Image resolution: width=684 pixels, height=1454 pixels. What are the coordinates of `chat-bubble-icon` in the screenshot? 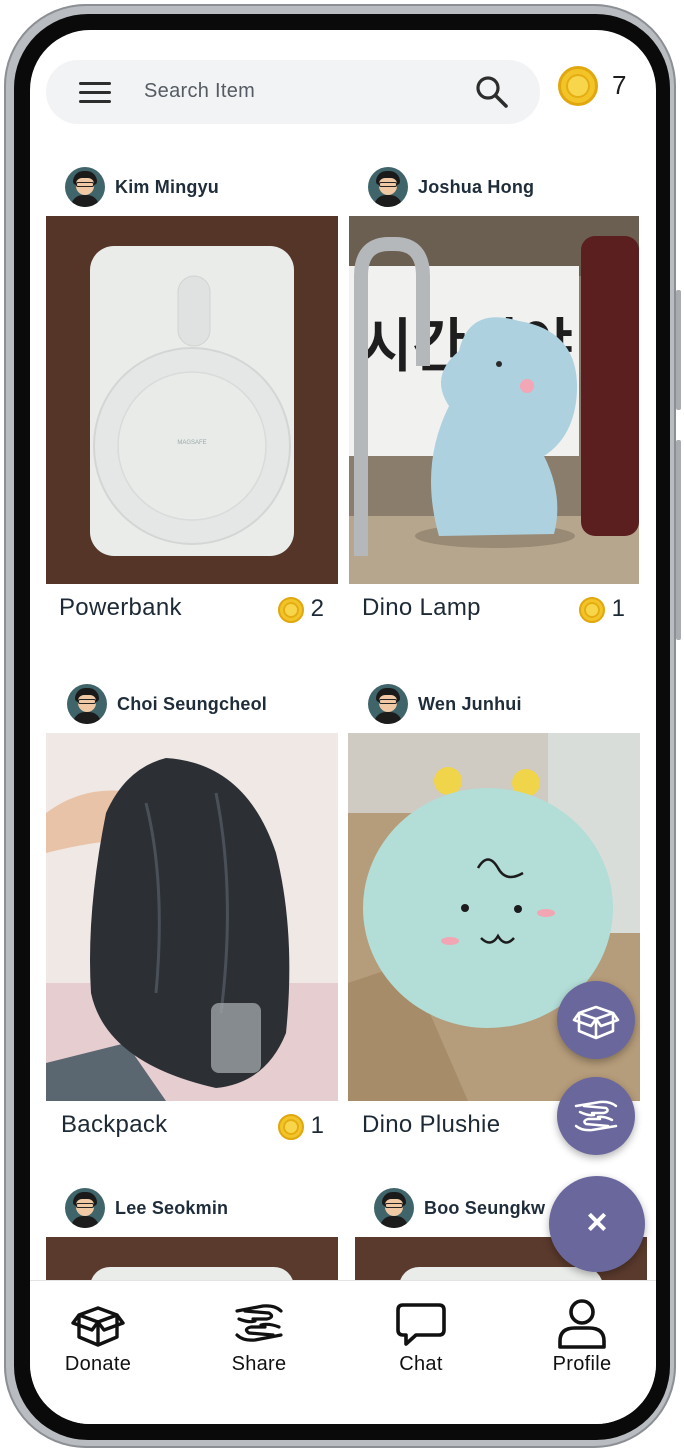 It's located at (421, 1324).